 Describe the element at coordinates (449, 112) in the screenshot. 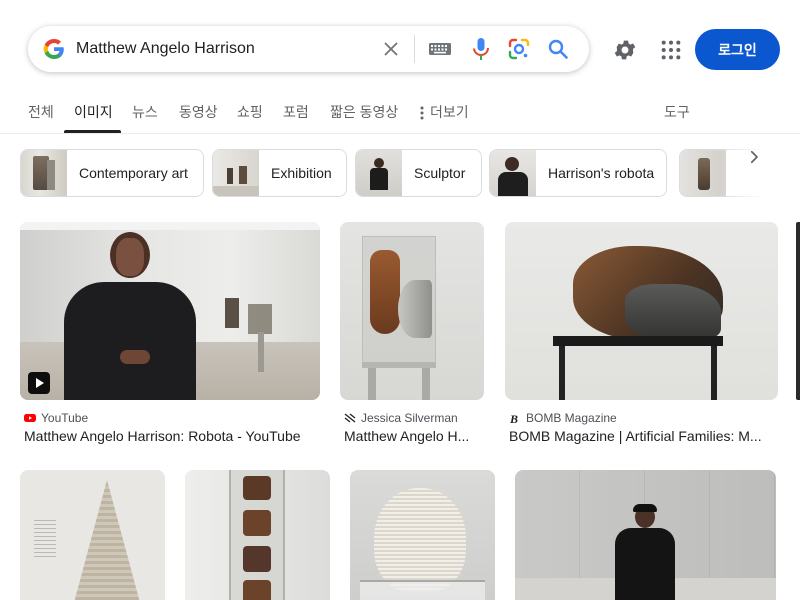

I see `tab-more-label: 더보기` at that location.